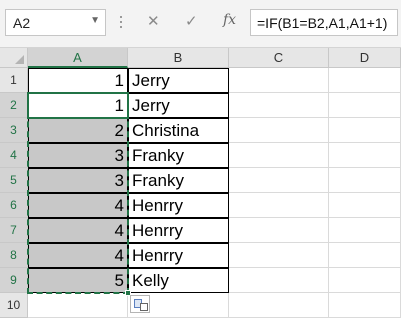  What do you see at coordinates (279, 80) in the screenshot?
I see `cell-c1` at bounding box center [279, 80].